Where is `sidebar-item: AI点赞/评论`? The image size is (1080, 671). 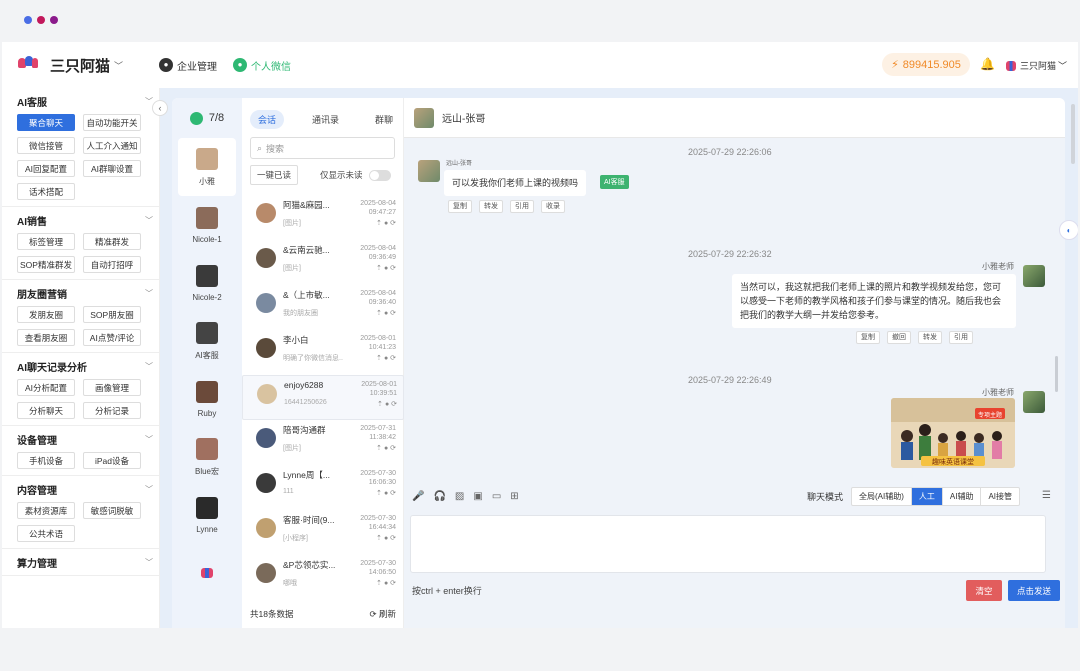
sidebar-item: AI点赞/评论 is located at coordinates (112, 337).